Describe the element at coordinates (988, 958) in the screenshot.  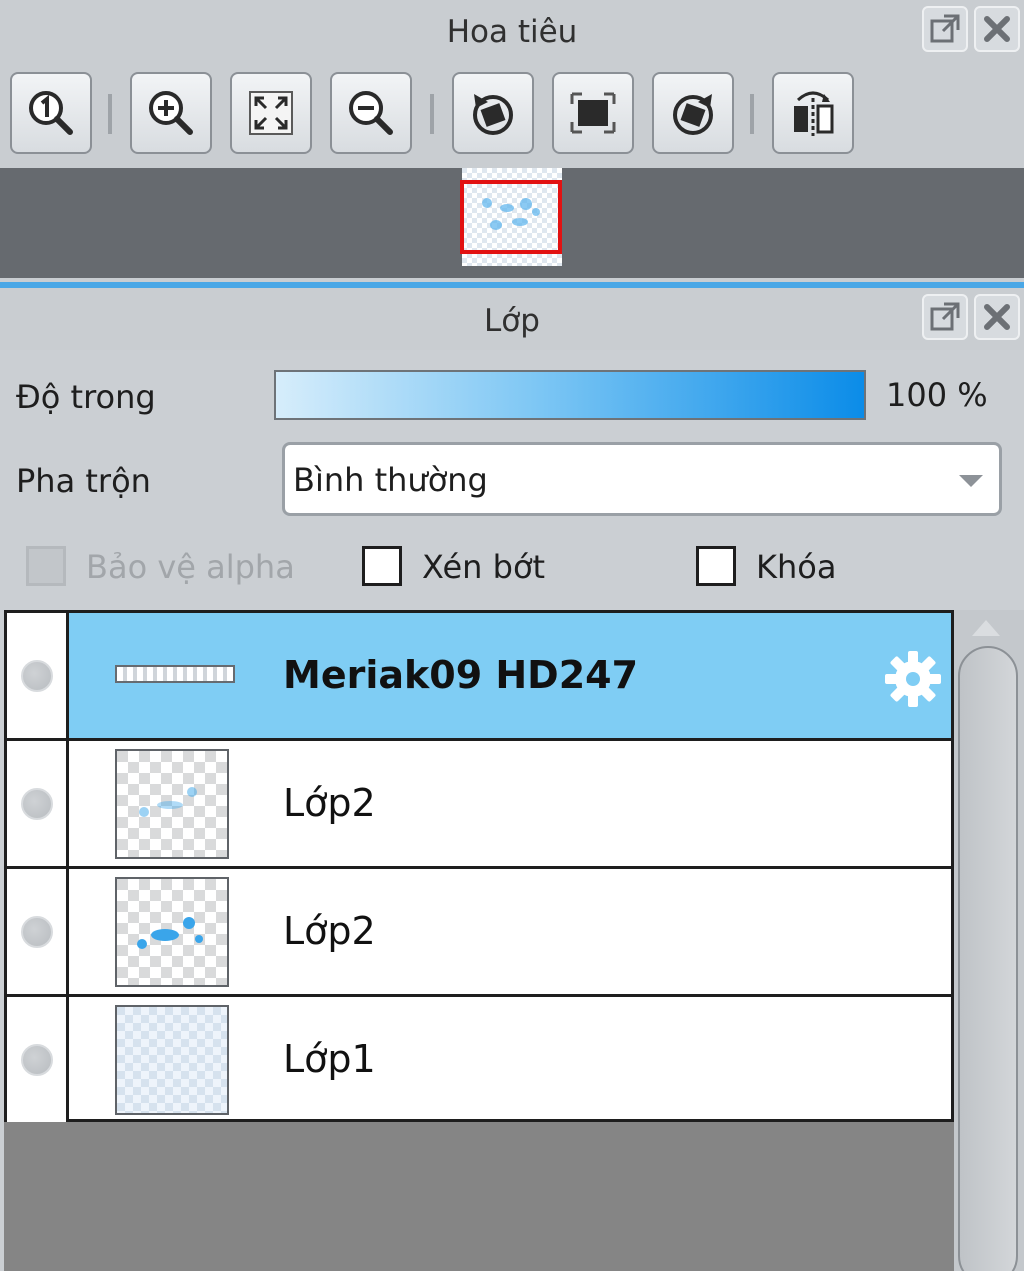
I see `scrollbar-thumb` at that location.